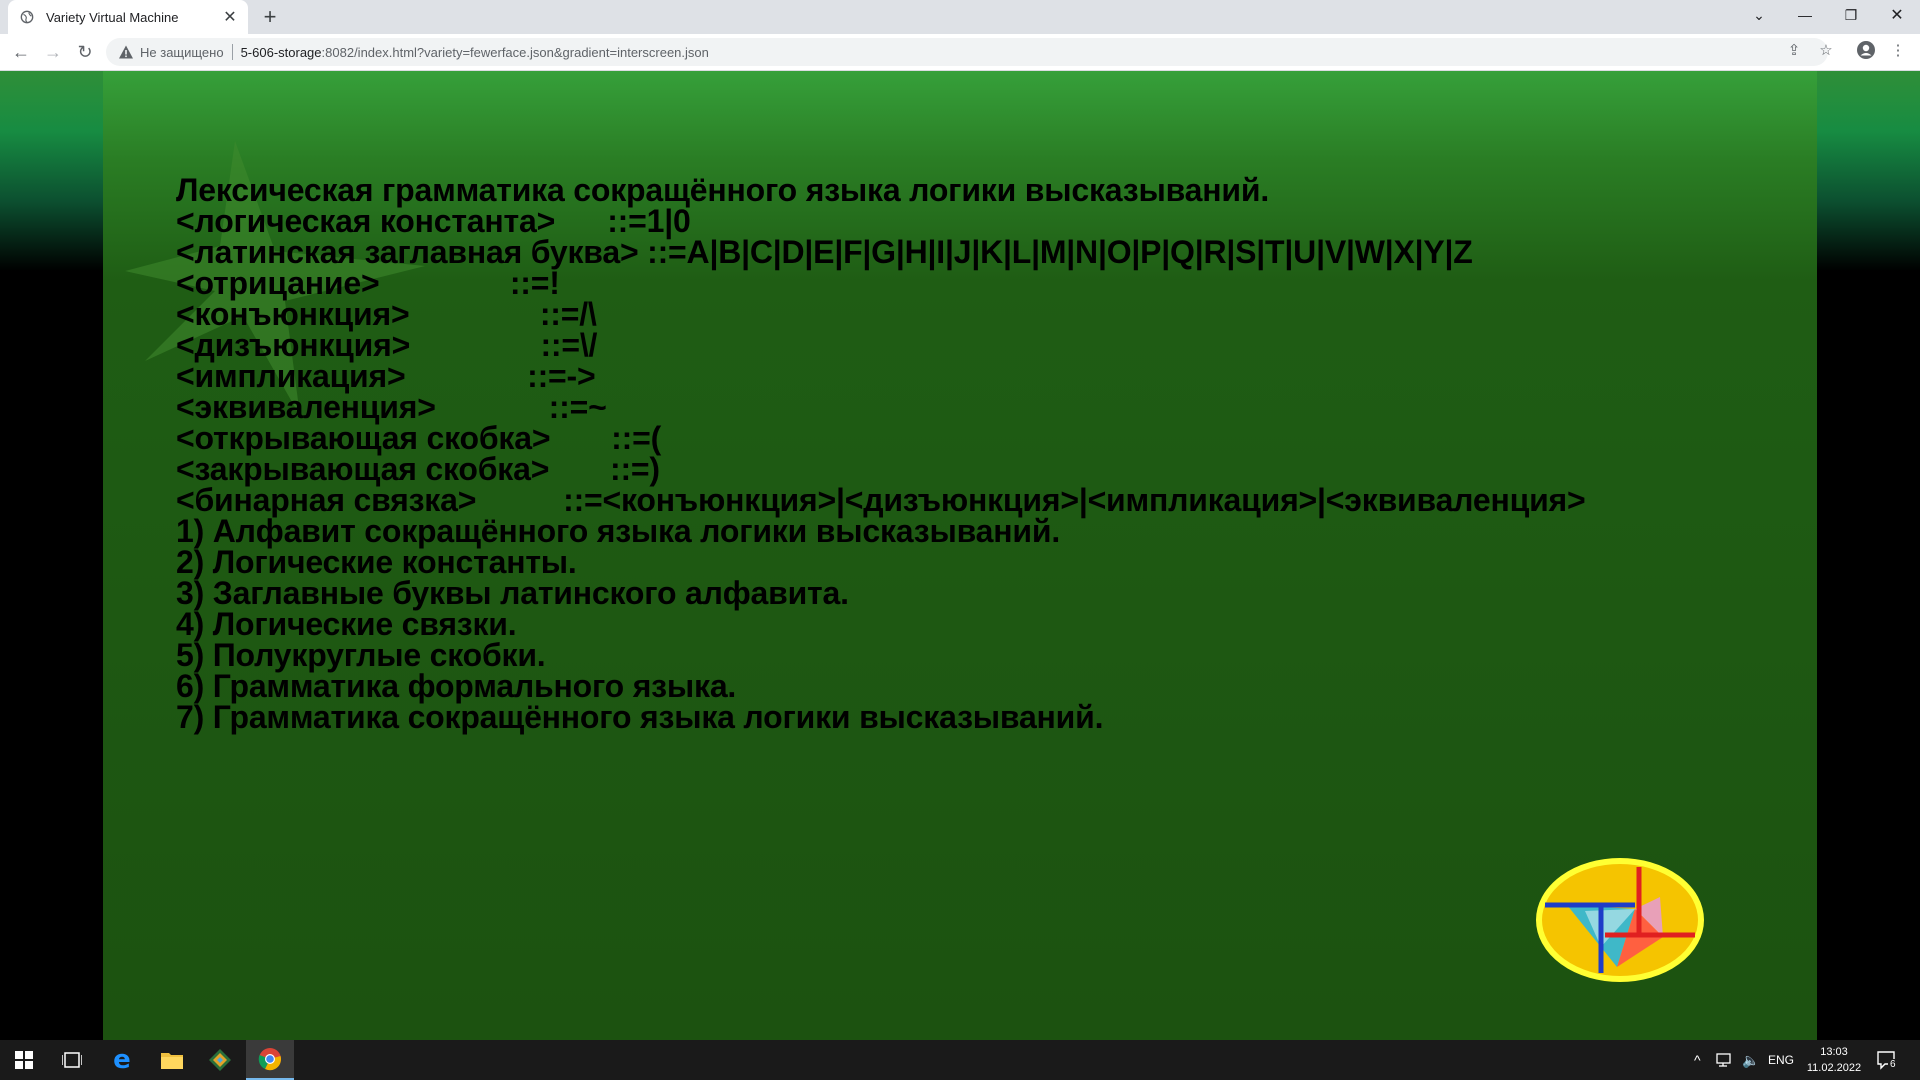 Image resolution: width=1920 pixels, height=1080 pixels. What do you see at coordinates (386, 314) in the screenshot?
I see `text-line: <конъюнкция> ::=/\` at bounding box center [386, 314].